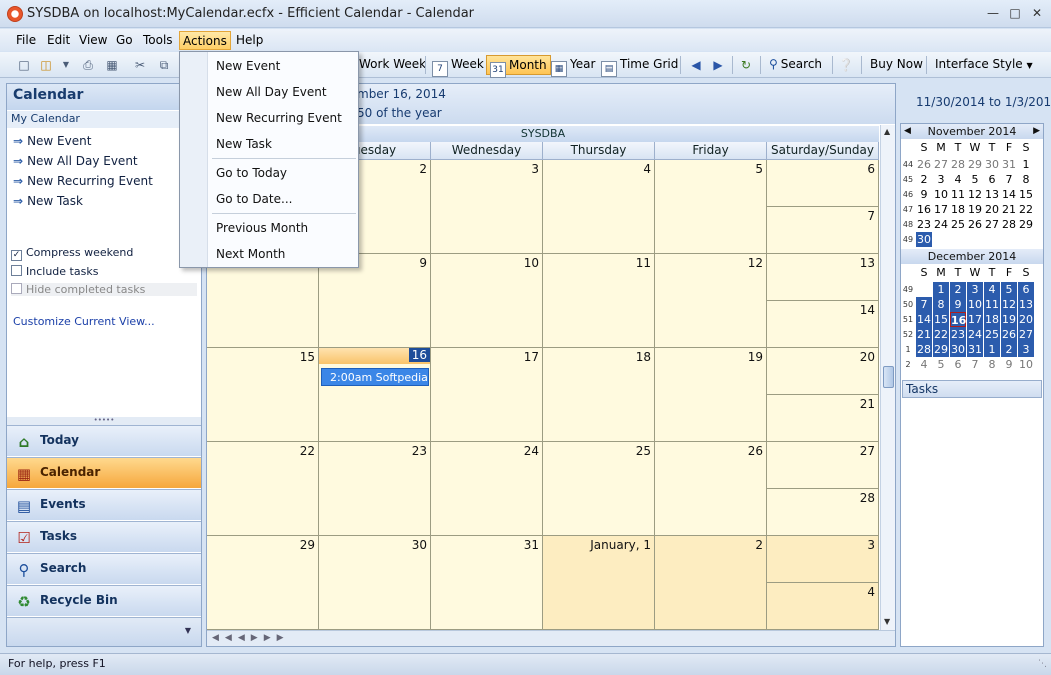 This screenshot has width=1051, height=675. What do you see at coordinates (279, 118) in the screenshot?
I see `menu-item-new-recurring-event: New Recurring Event` at bounding box center [279, 118].